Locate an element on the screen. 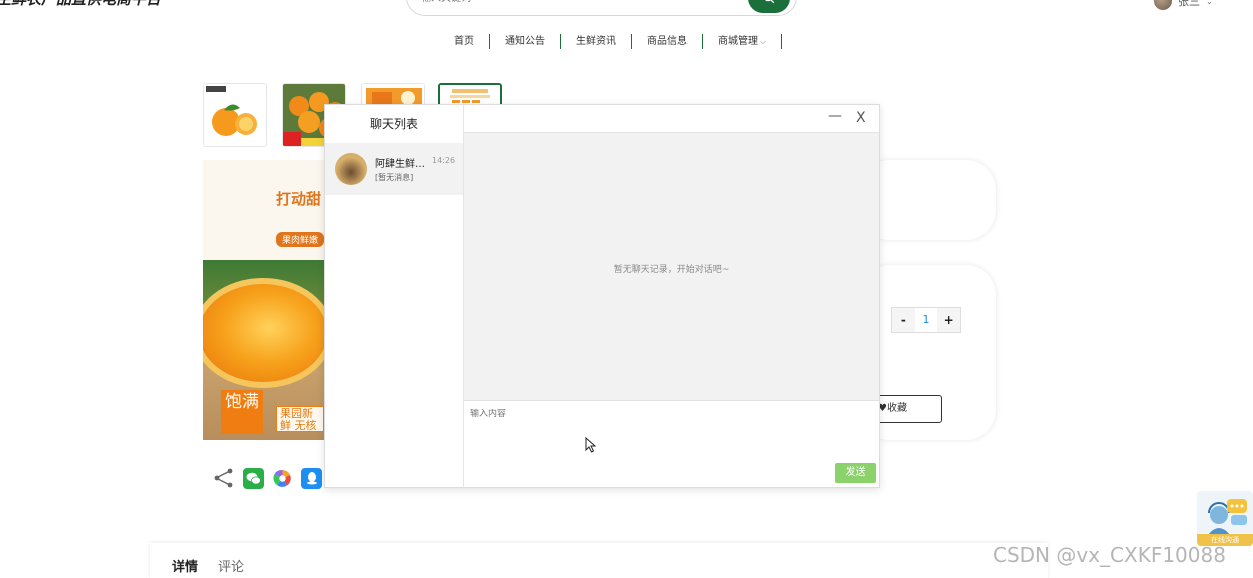 This screenshot has width=1253, height=578. search-button is located at coordinates (769, 6).